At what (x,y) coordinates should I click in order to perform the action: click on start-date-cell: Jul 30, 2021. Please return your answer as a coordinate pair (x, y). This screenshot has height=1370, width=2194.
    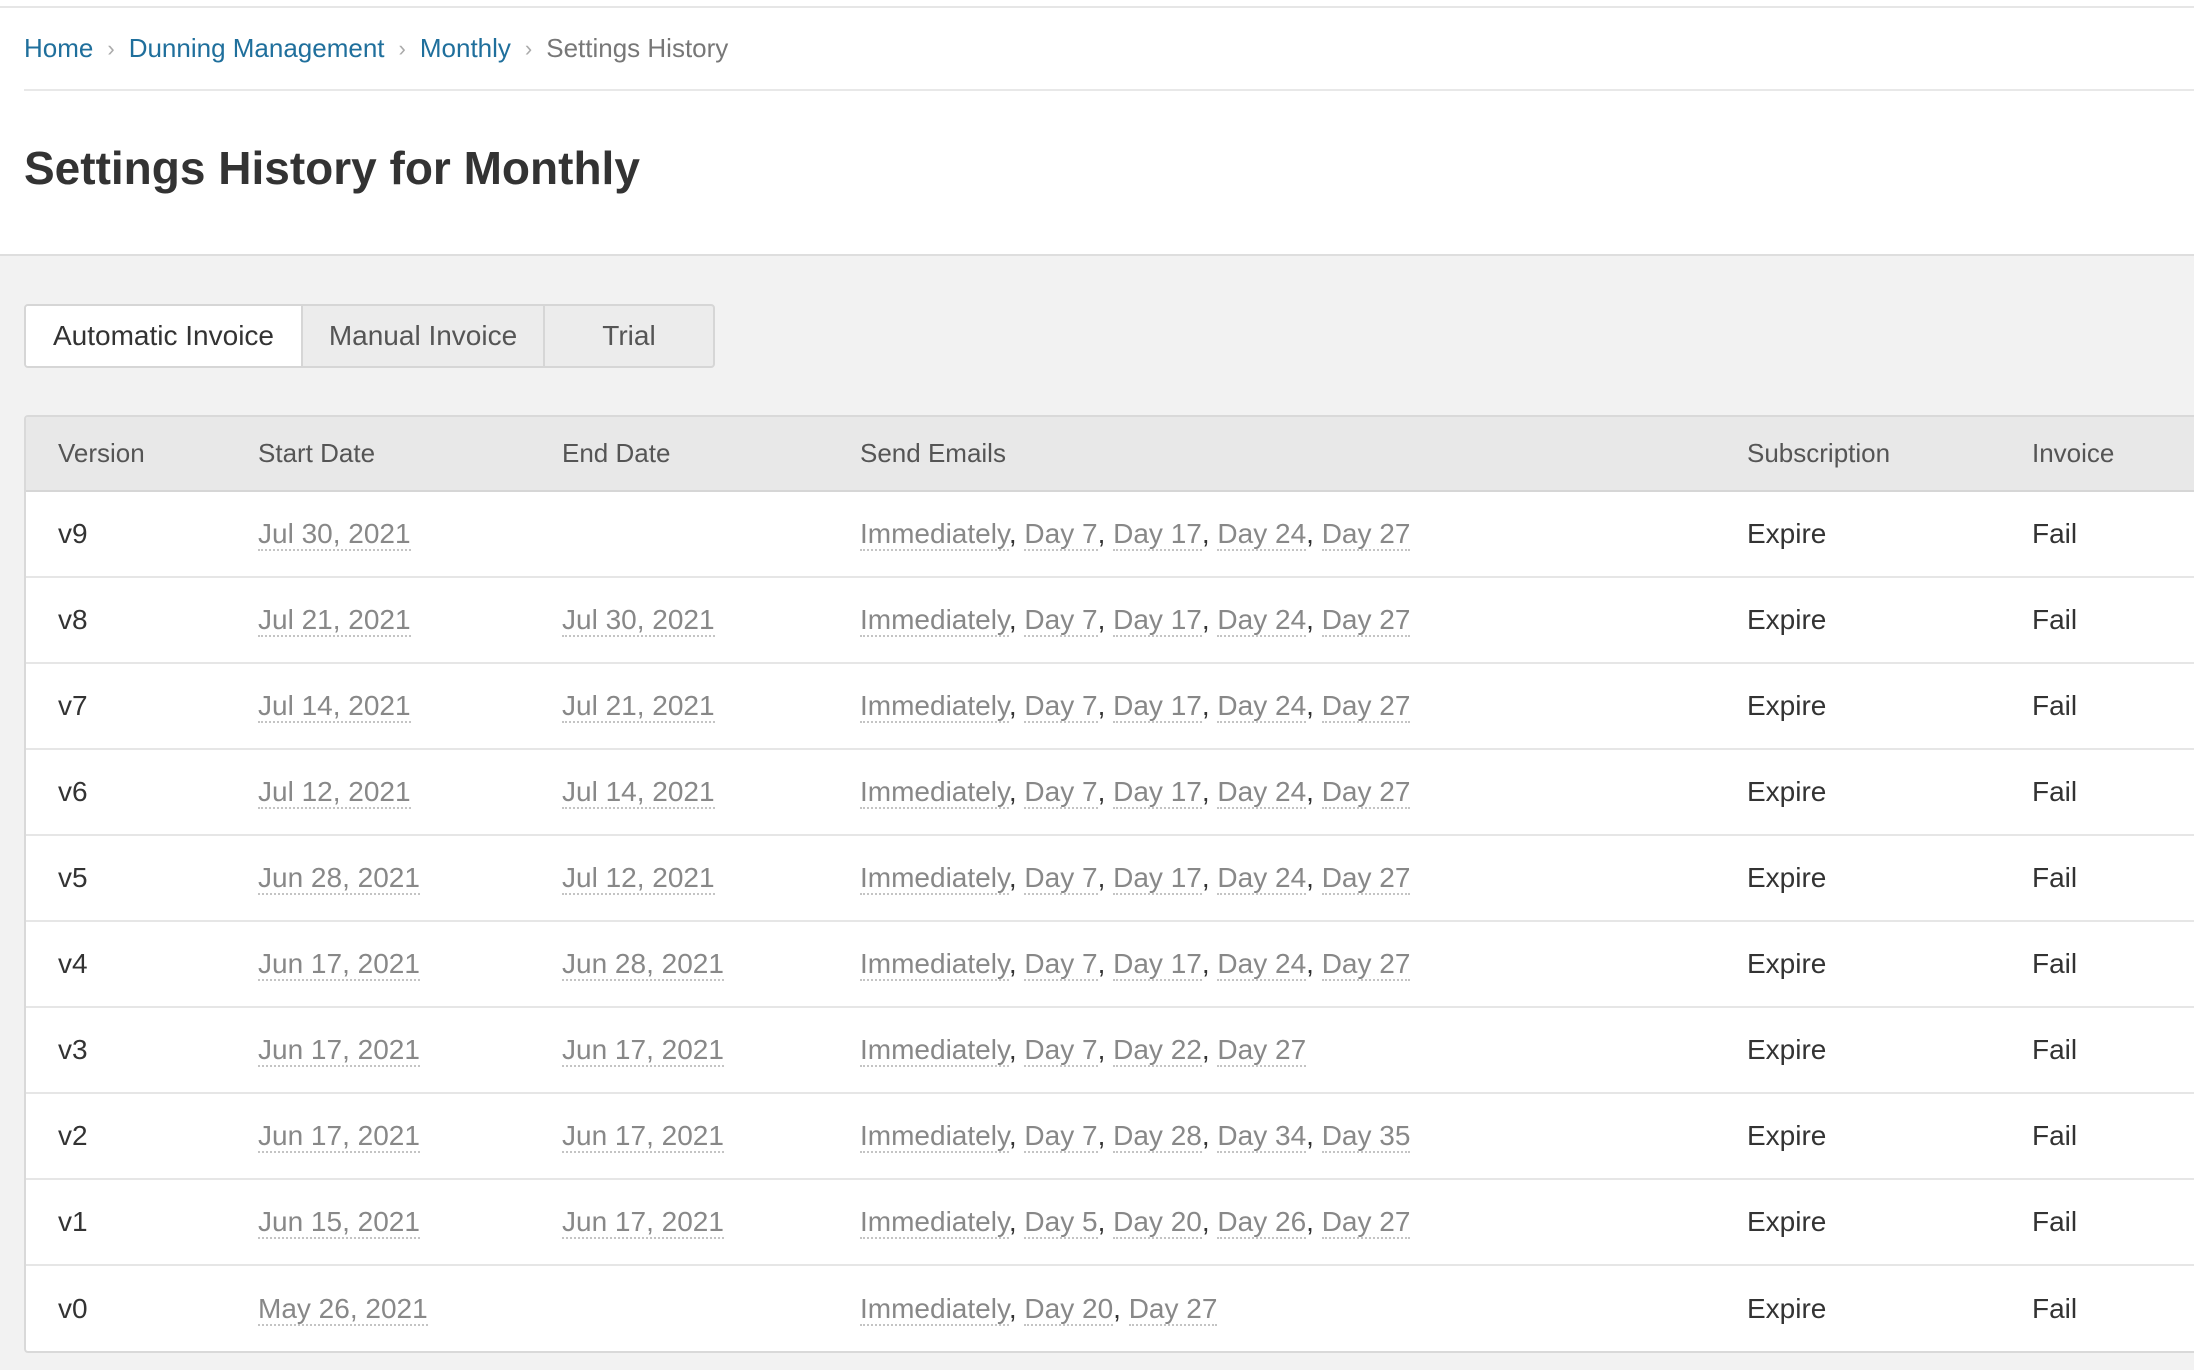
    Looking at the image, I should click on (378, 534).